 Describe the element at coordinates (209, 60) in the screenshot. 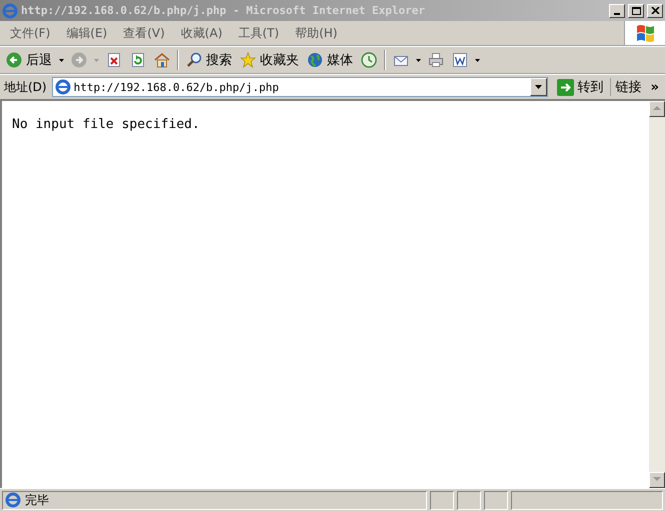

I see `search-button: 搜索` at that location.